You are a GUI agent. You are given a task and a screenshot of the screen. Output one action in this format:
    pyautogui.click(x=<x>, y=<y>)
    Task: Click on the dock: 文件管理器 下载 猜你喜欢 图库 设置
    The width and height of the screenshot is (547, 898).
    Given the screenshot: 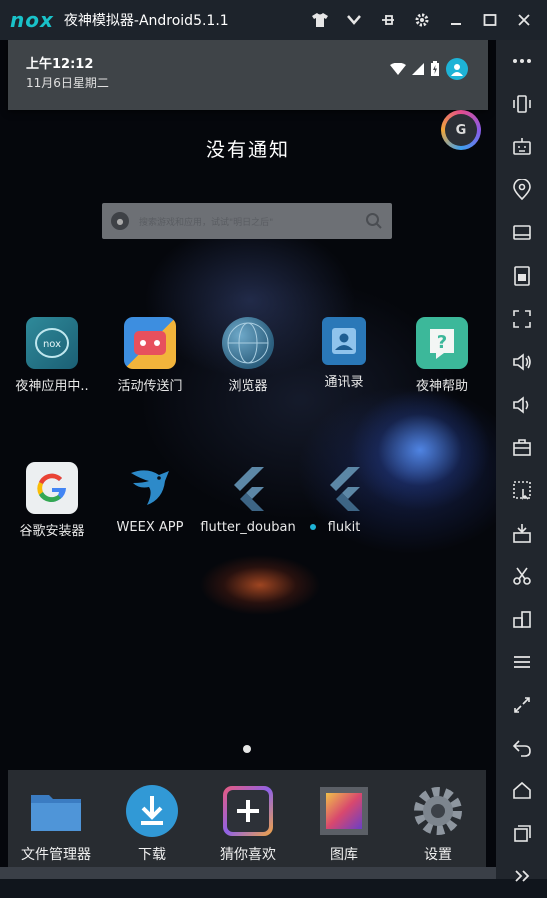 What is the action you would take?
    pyautogui.click(x=247, y=818)
    